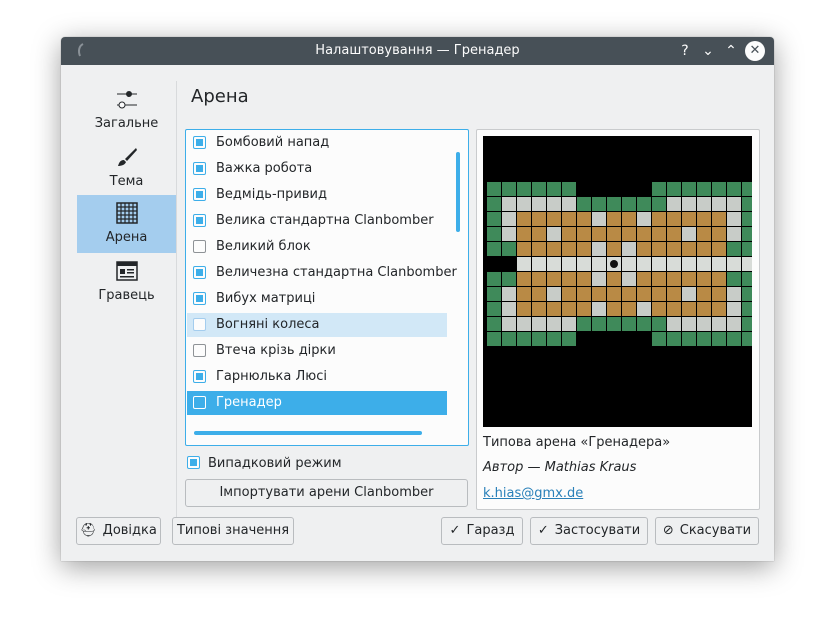  I want to click on import-clanbomber-button: Імпортувати арени Clanbomber, so click(326, 493).